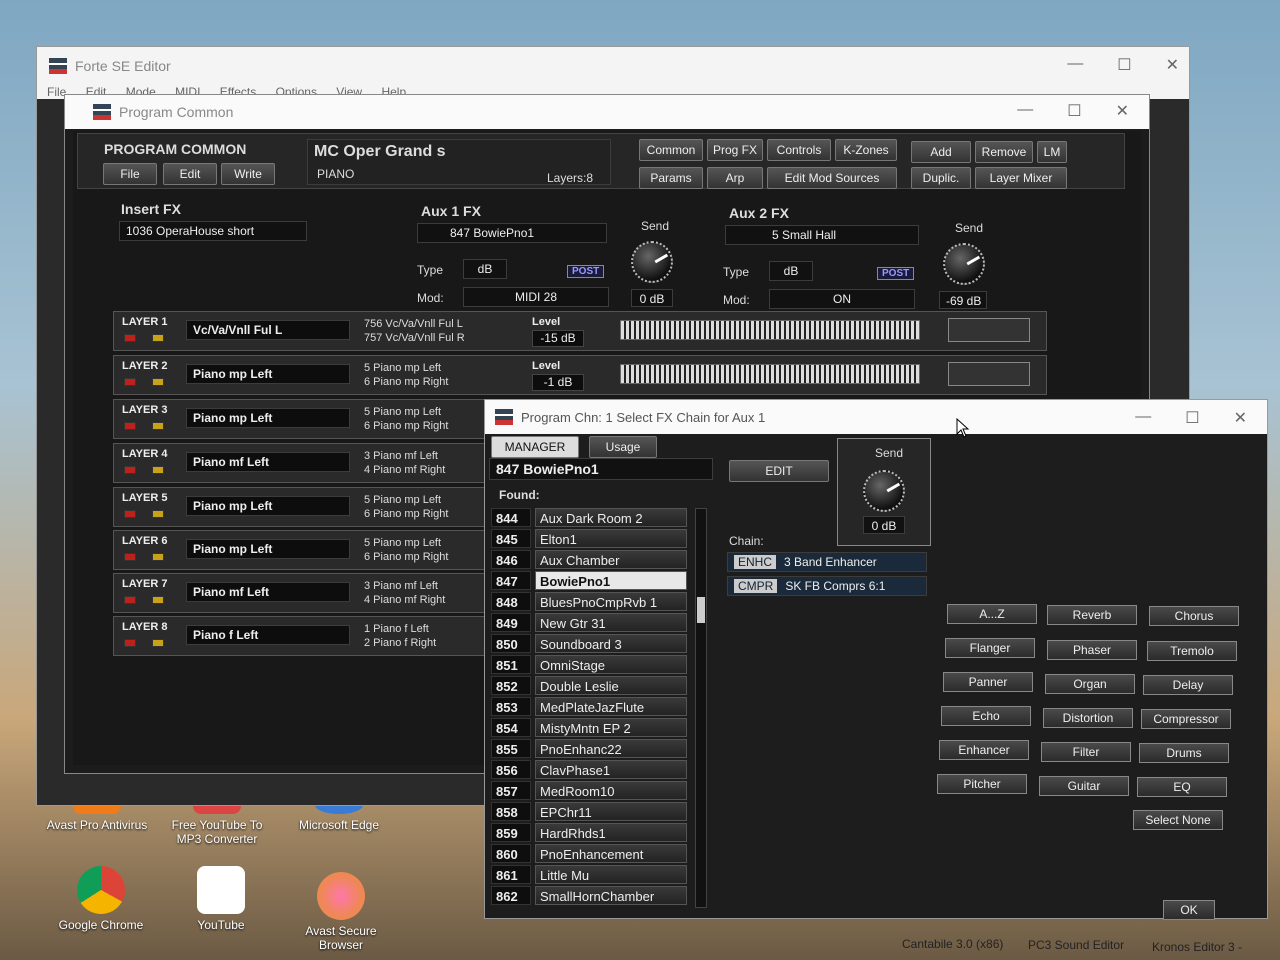 The width and height of the screenshot is (1280, 960). I want to click on list-item: 845 Elton1, so click(590, 539).